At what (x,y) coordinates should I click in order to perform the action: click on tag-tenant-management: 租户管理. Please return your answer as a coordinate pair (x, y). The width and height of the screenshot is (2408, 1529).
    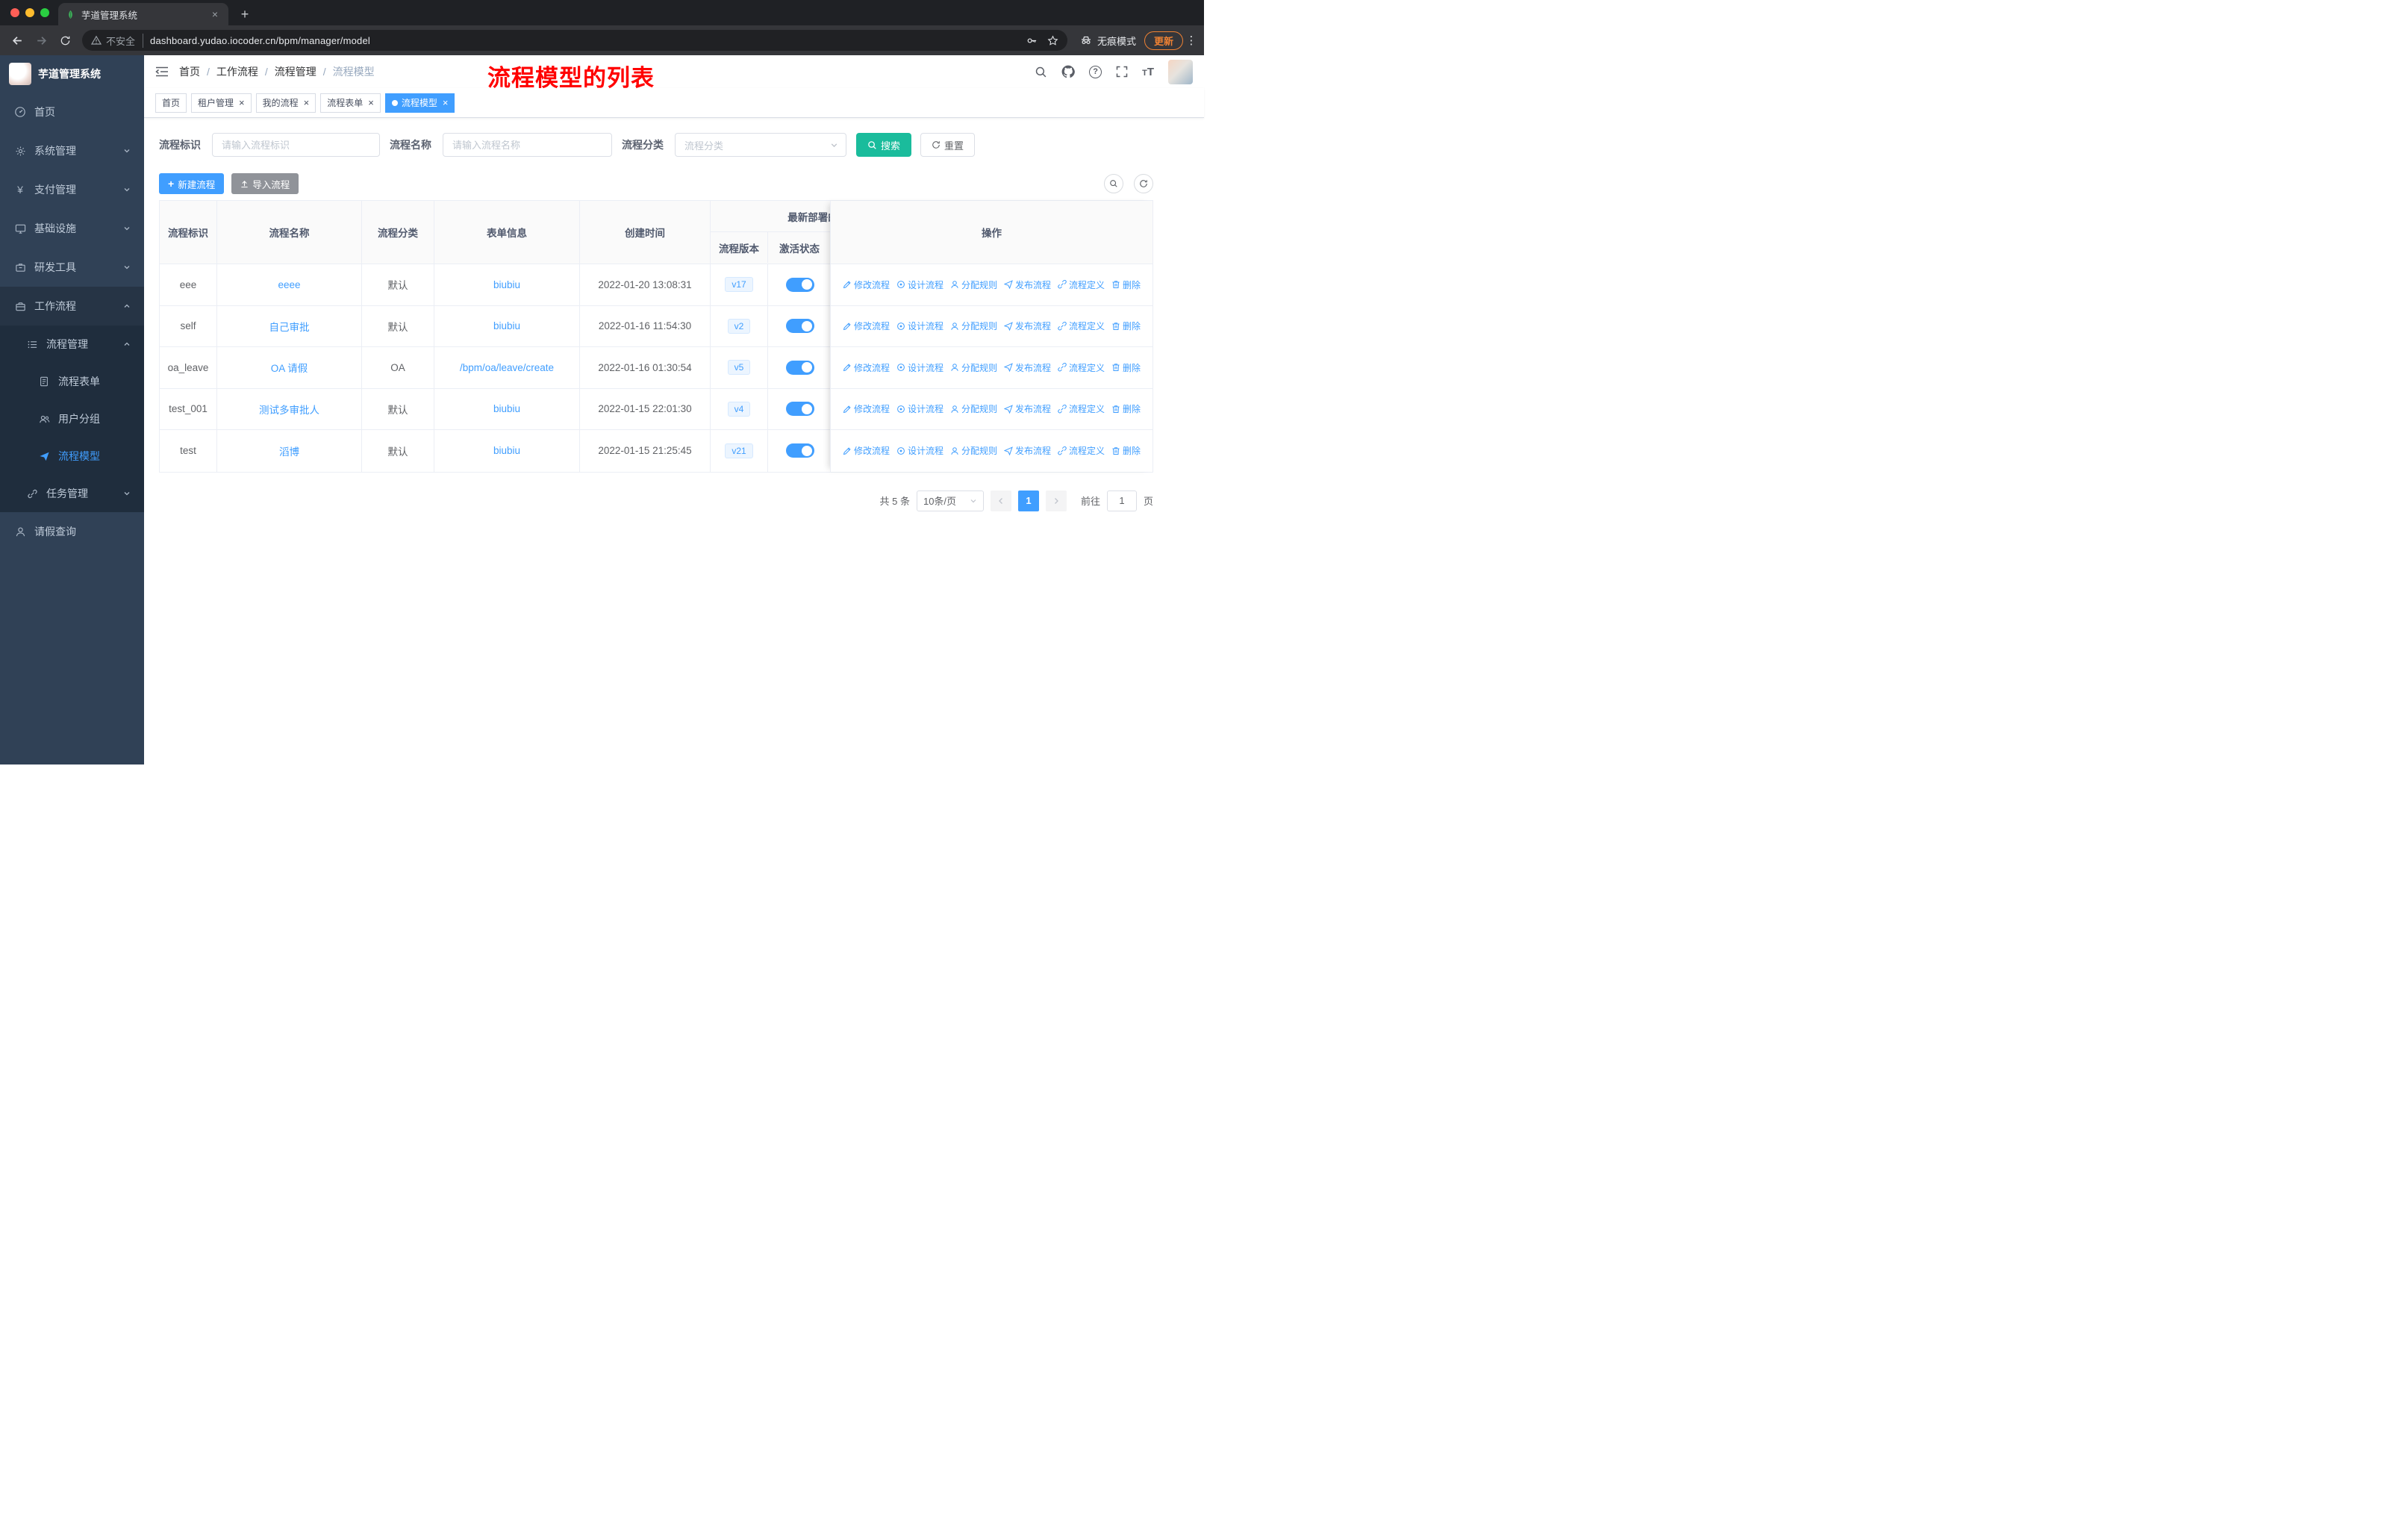
    Looking at the image, I should click on (221, 103).